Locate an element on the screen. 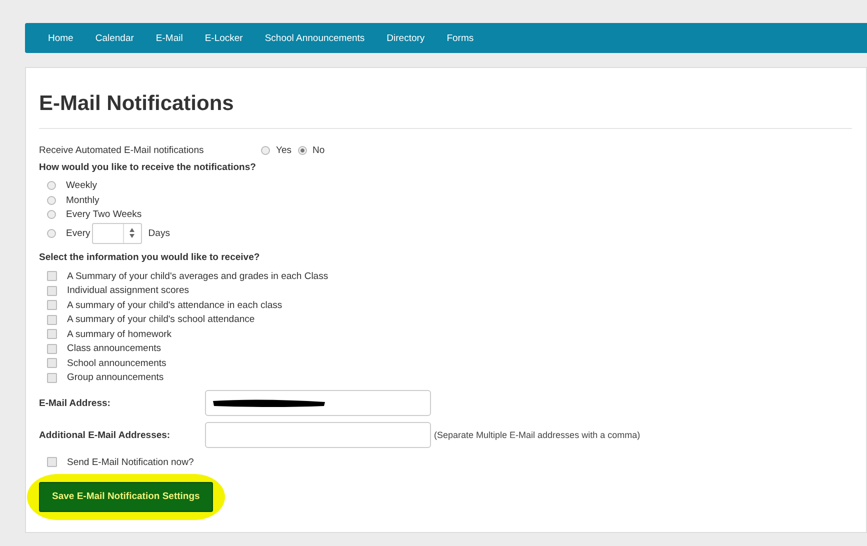 The width and height of the screenshot is (867, 546). option-label: School announcements is located at coordinates (116, 363).